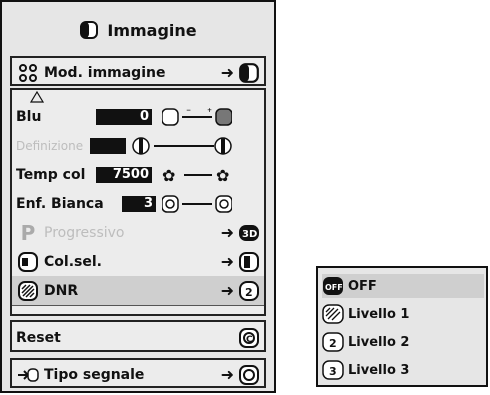 The image size is (490, 395). What do you see at coordinates (124, 174) in the screenshot?
I see `color-temp-value: 7500` at bounding box center [124, 174].